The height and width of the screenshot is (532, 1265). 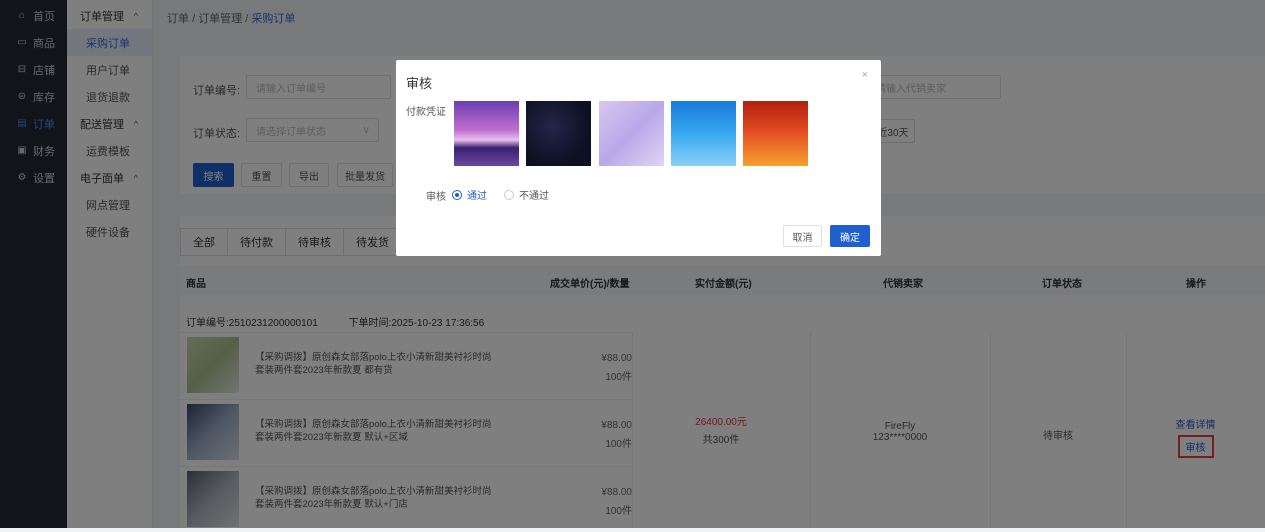 What do you see at coordinates (419, 83) in the screenshot?
I see `dialog-title: 审核` at bounding box center [419, 83].